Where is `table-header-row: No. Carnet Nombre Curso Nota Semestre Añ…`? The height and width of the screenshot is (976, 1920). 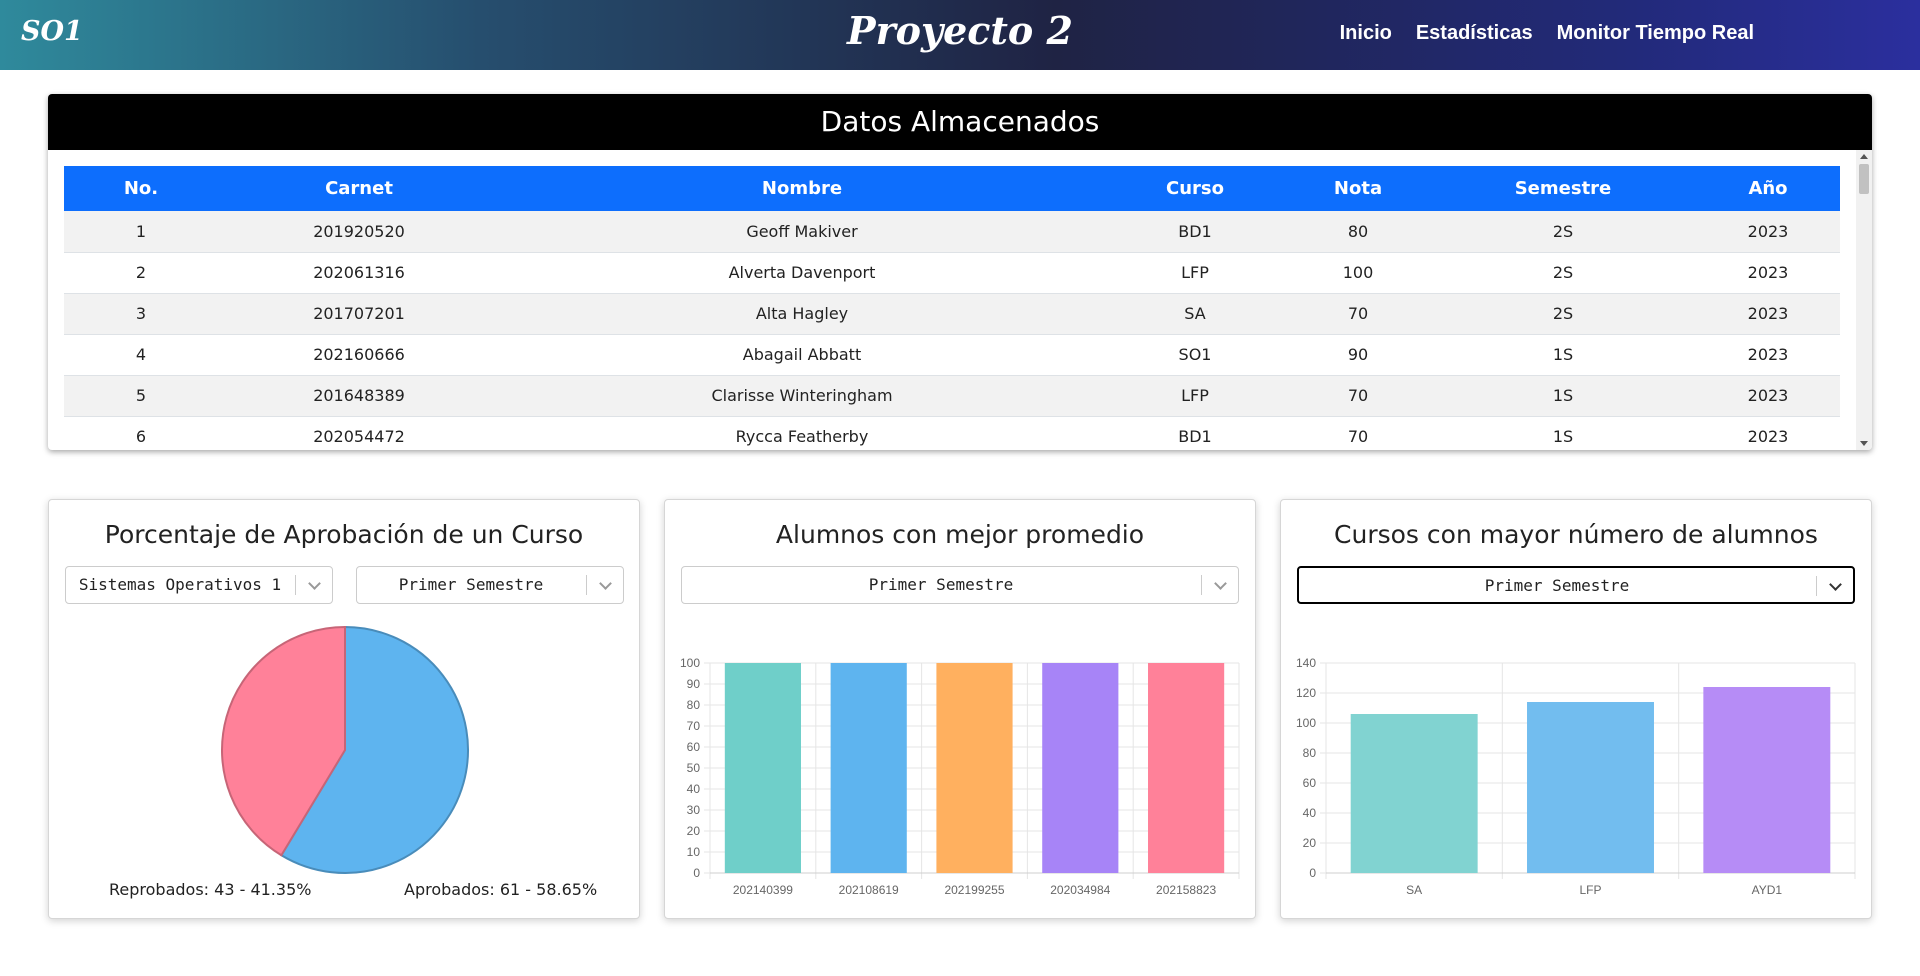
table-header-row: No. Carnet Nombre Curso Nota Semestre Añ… is located at coordinates (952, 188).